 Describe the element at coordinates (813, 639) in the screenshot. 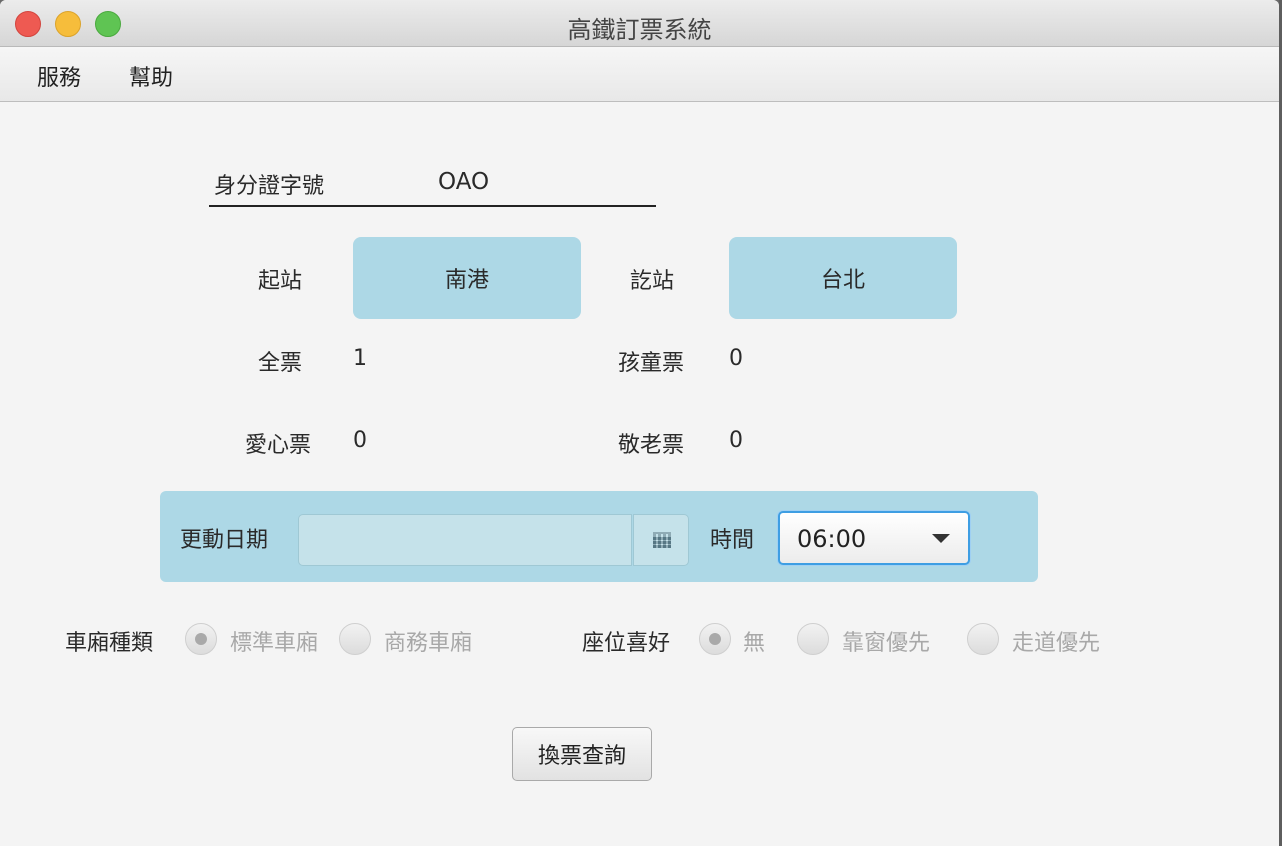

I see `radio-seat-window` at that location.